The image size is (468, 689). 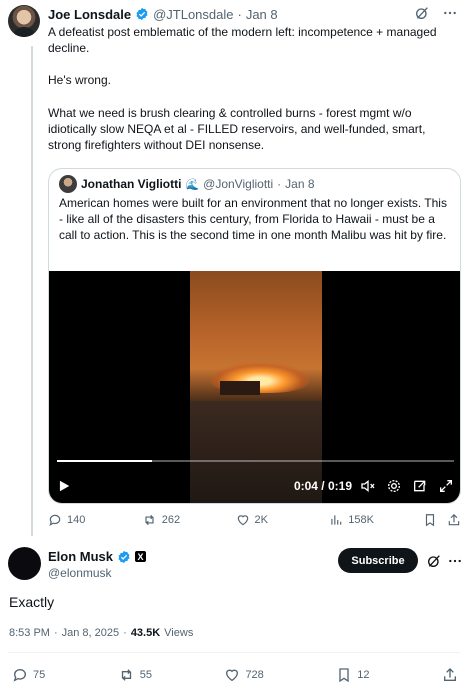 What do you see at coordinates (32, 602) in the screenshot?
I see `main-tweet-text: Exactly` at bounding box center [32, 602].